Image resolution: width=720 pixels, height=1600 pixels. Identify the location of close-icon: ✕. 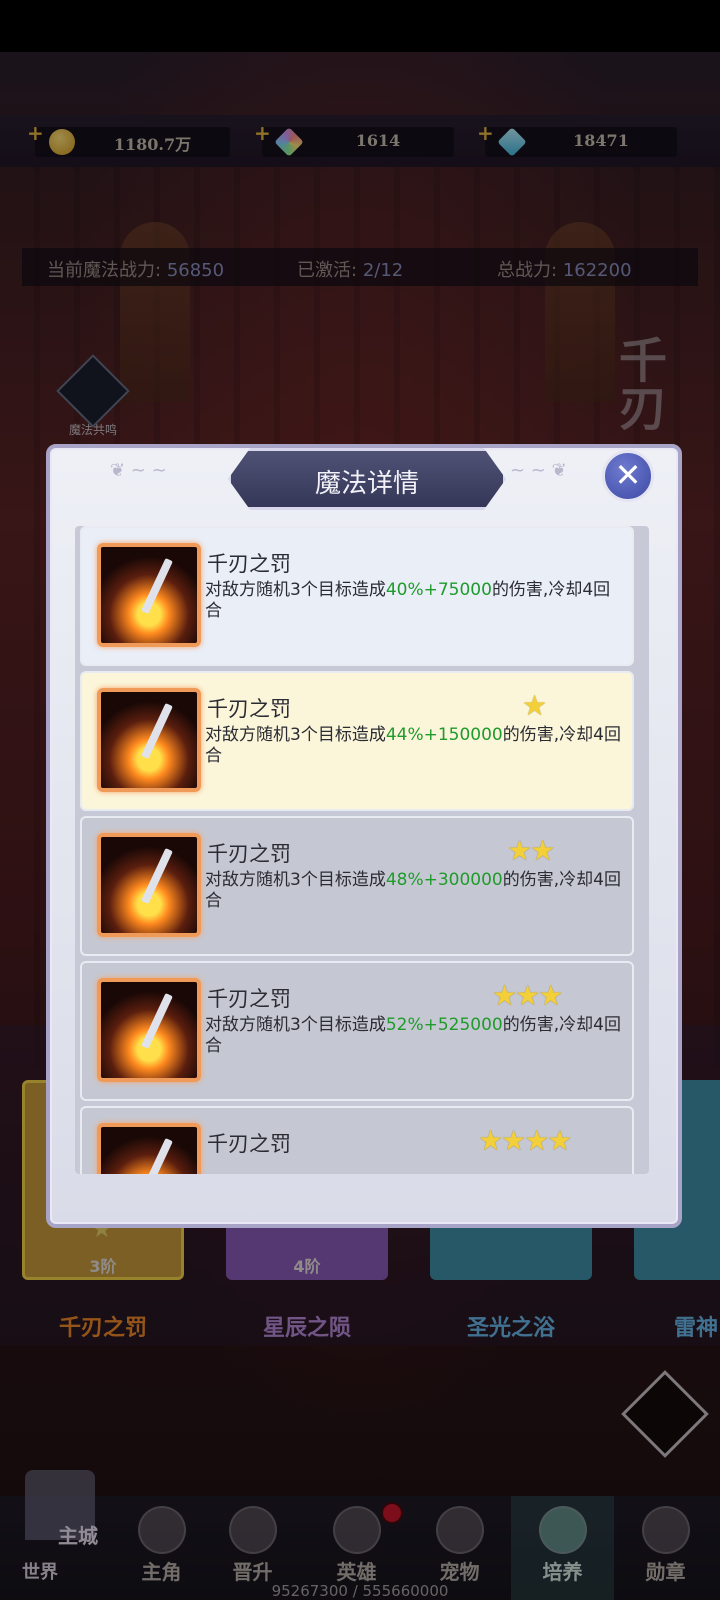
(628, 475).